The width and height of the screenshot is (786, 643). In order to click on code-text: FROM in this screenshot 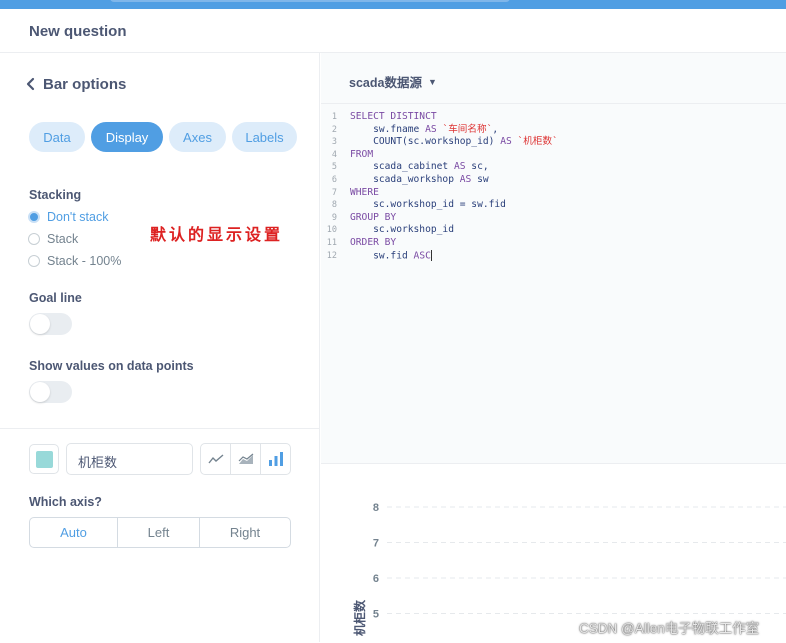, I will do `click(362, 154)`.